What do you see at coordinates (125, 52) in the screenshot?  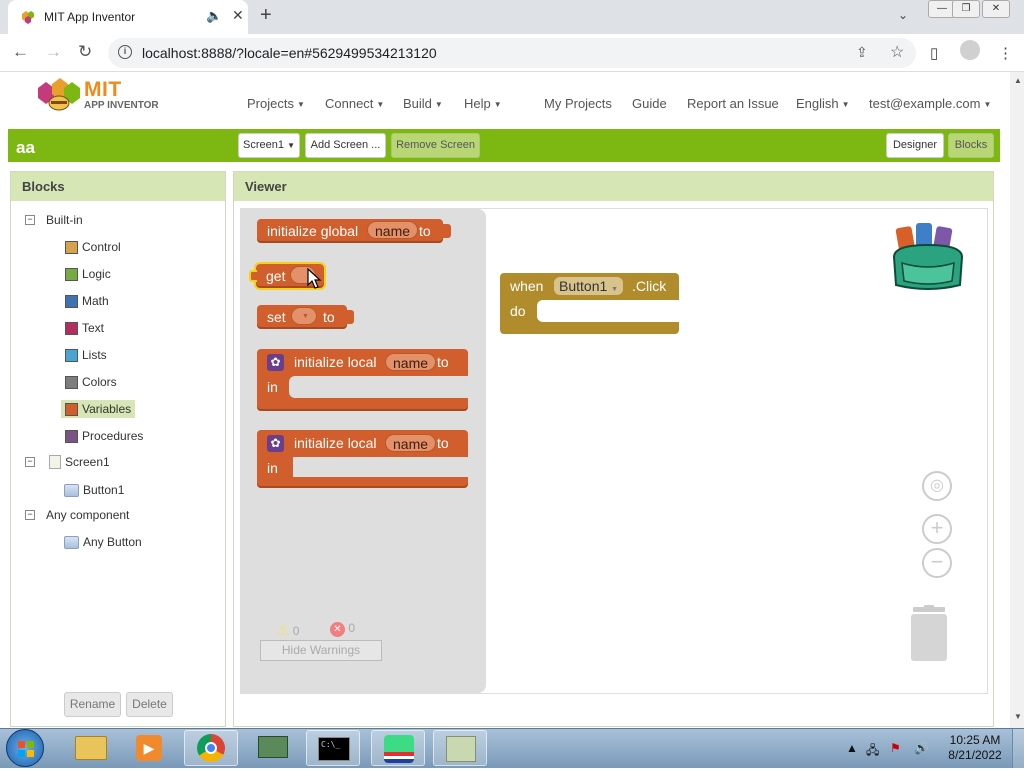 I see `site-info-icon: i` at bounding box center [125, 52].